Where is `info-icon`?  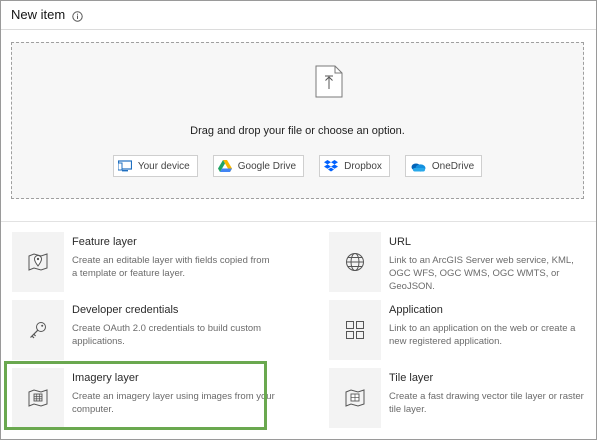
info-icon is located at coordinates (77, 15).